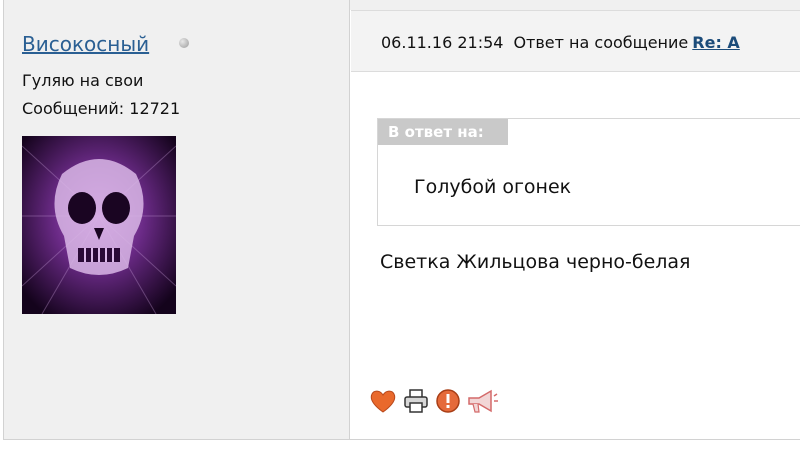 The width and height of the screenshot is (800, 454). I want to click on heart-icon, so click(383, 401).